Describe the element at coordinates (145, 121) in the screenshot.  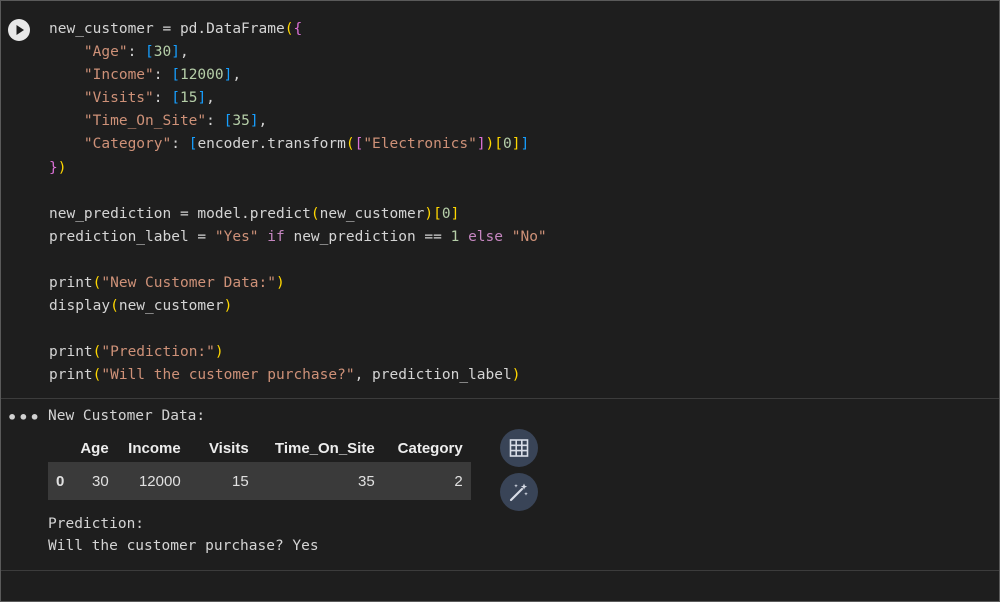
I see `code-token: "Time_On_Site"` at that location.